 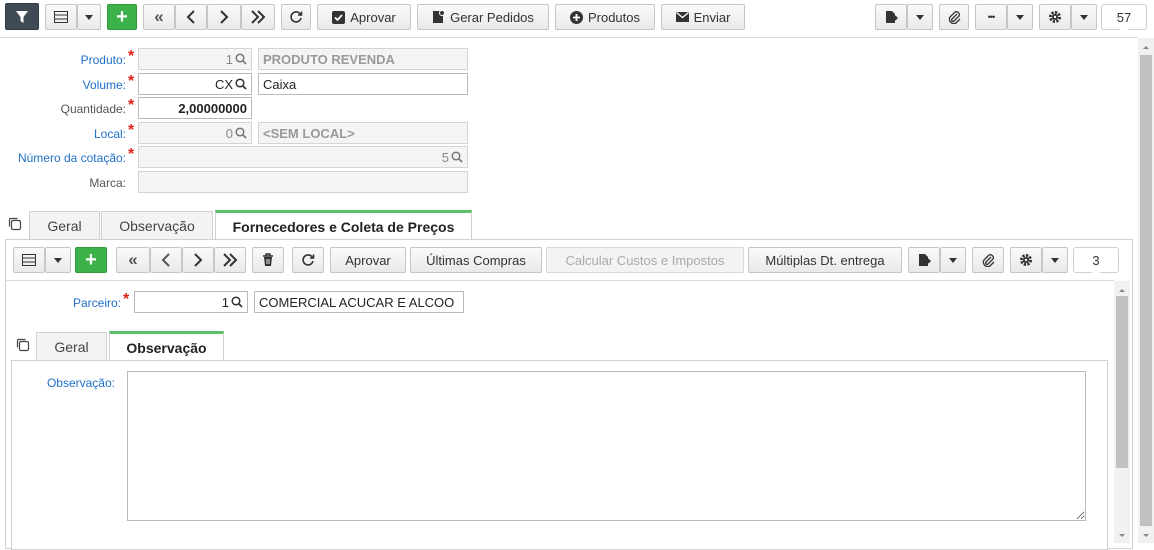 What do you see at coordinates (71, 346) in the screenshot?
I see `inner-tab-geral: Geral` at bounding box center [71, 346].